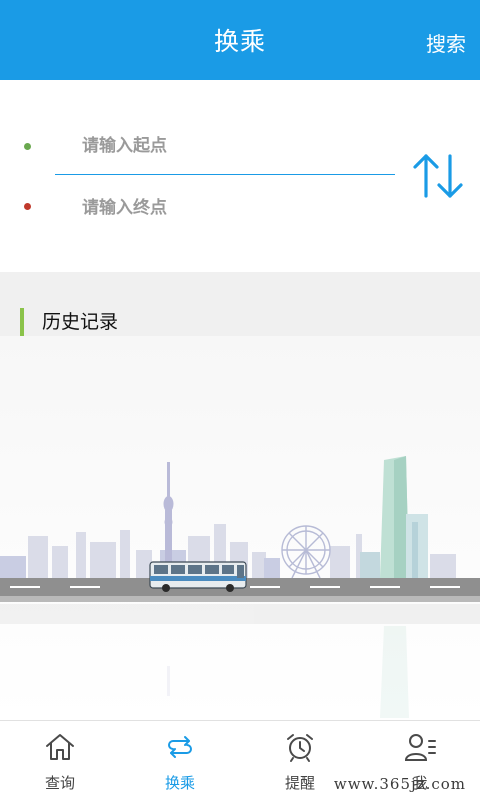 The height and width of the screenshot is (800, 480). Describe the element at coordinates (225, 174) in the screenshot. I see `input-divider` at that location.